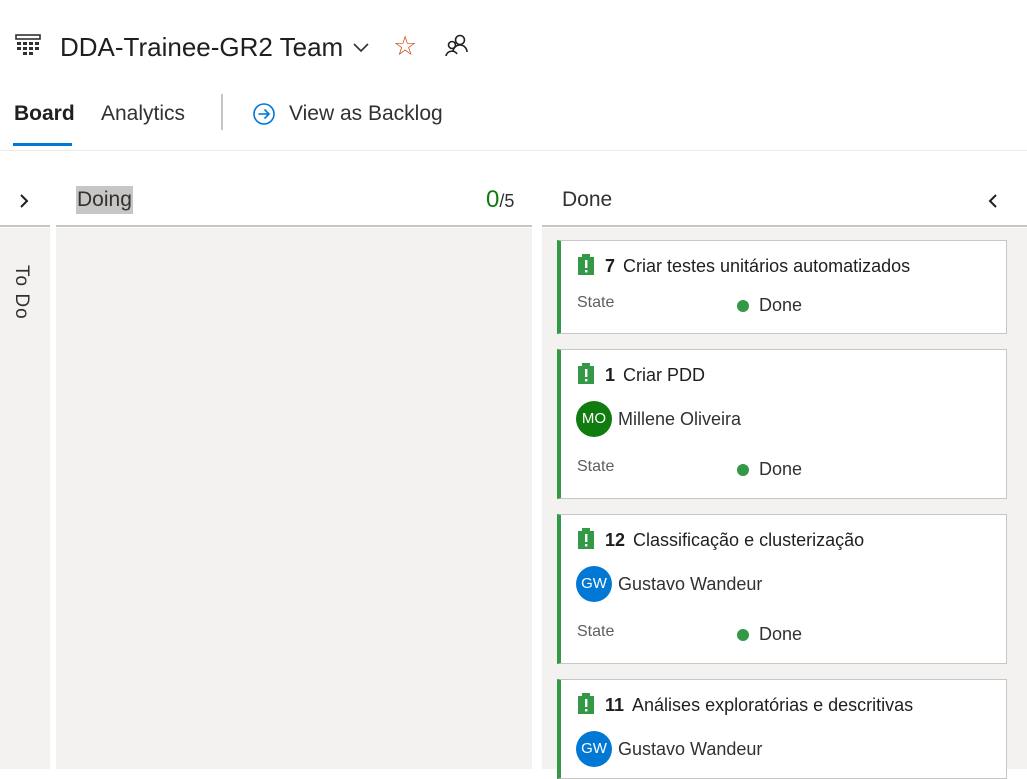 The height and width of the screenshot is (779, 1027). Describe the element at coordinates (457, 46) in the screenshot. I see `people-icon` at that location.